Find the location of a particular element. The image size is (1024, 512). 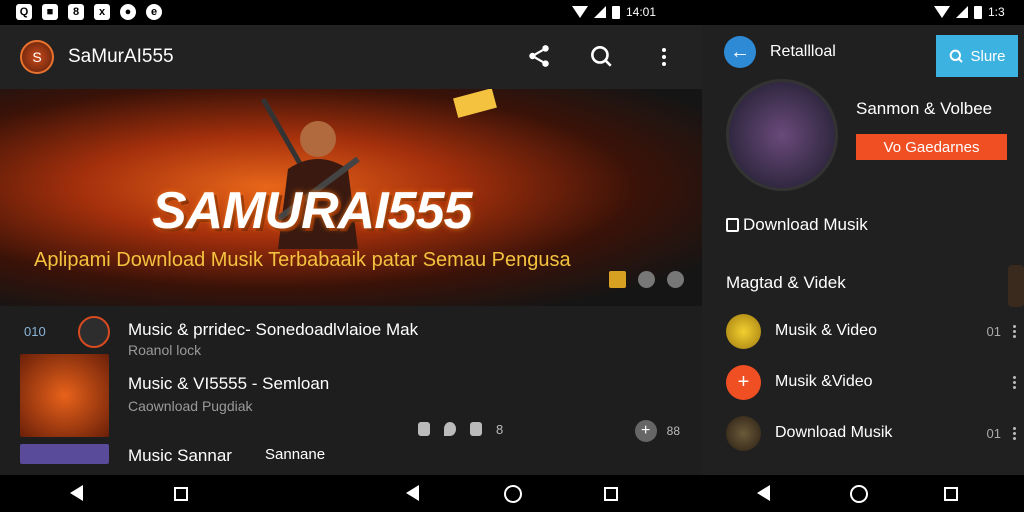

lock-icon is located at coordinates (476, 429).